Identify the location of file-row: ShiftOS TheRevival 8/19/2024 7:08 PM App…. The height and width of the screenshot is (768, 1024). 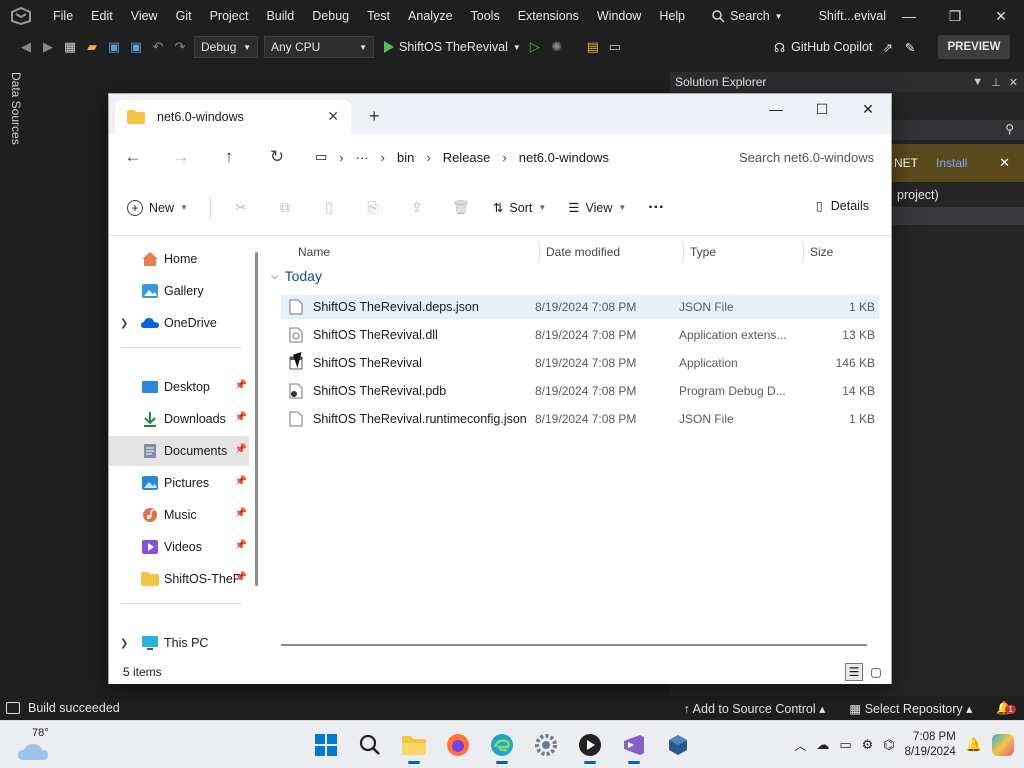
(580, 363).